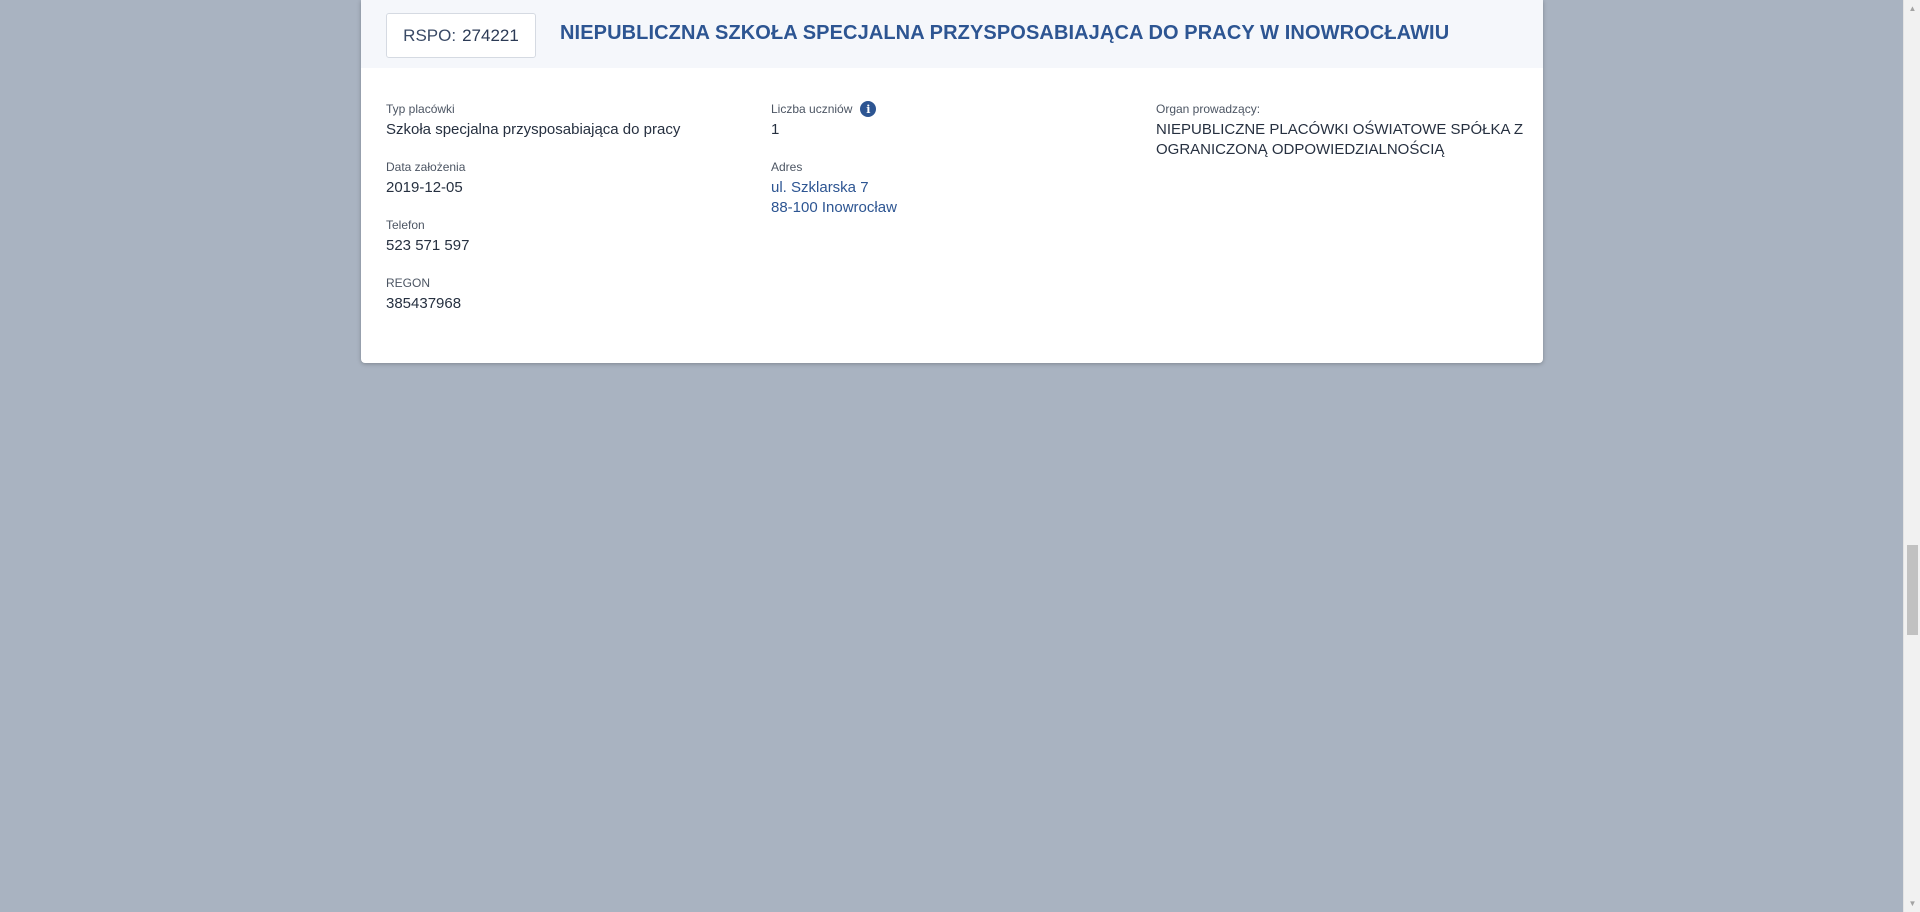 The image size is (1920, 912). What do you see at coordinates (1912, 590) in the screenshot?
I see `scroll-thumb` at bounding box center [1912, 590].